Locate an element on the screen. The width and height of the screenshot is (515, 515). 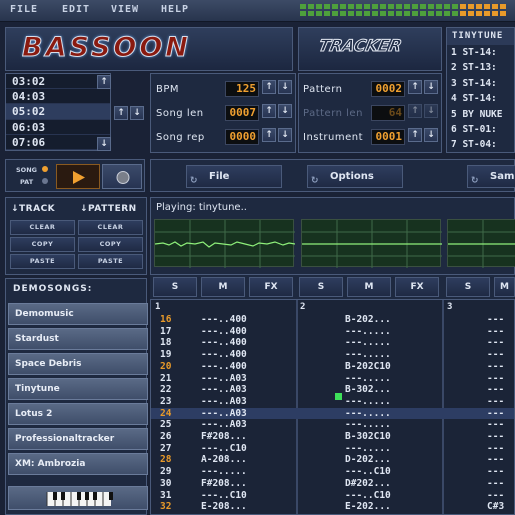
position-item: 03:02 is located at coordinates (58, 82).